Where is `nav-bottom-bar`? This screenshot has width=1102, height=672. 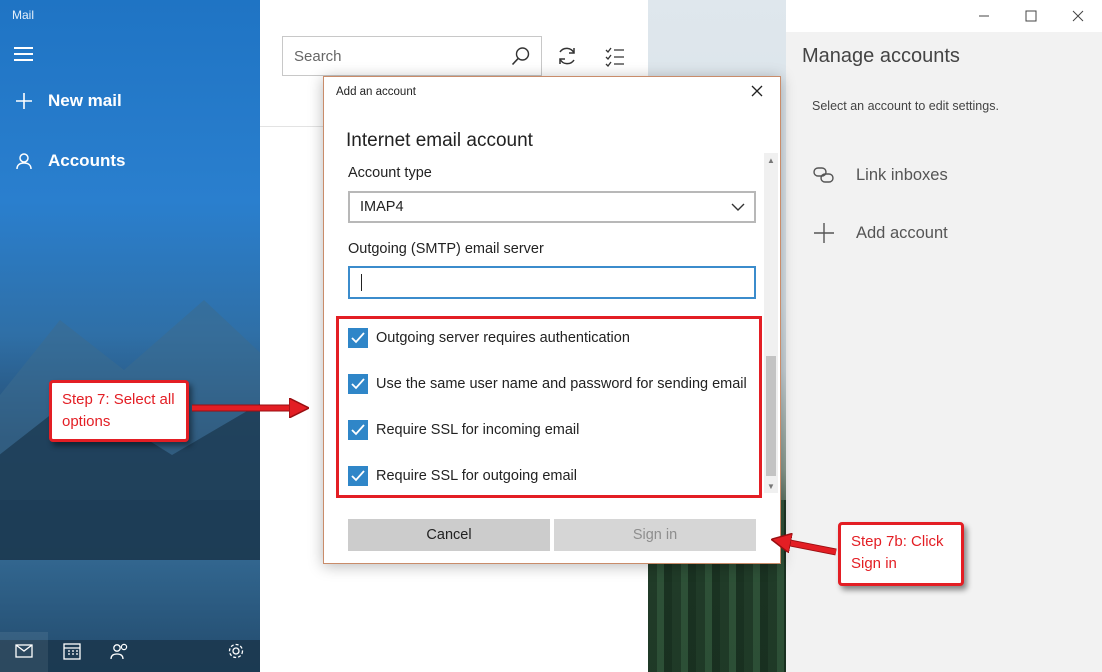 nav-bottom-bar is located at coordinates (130, 652).